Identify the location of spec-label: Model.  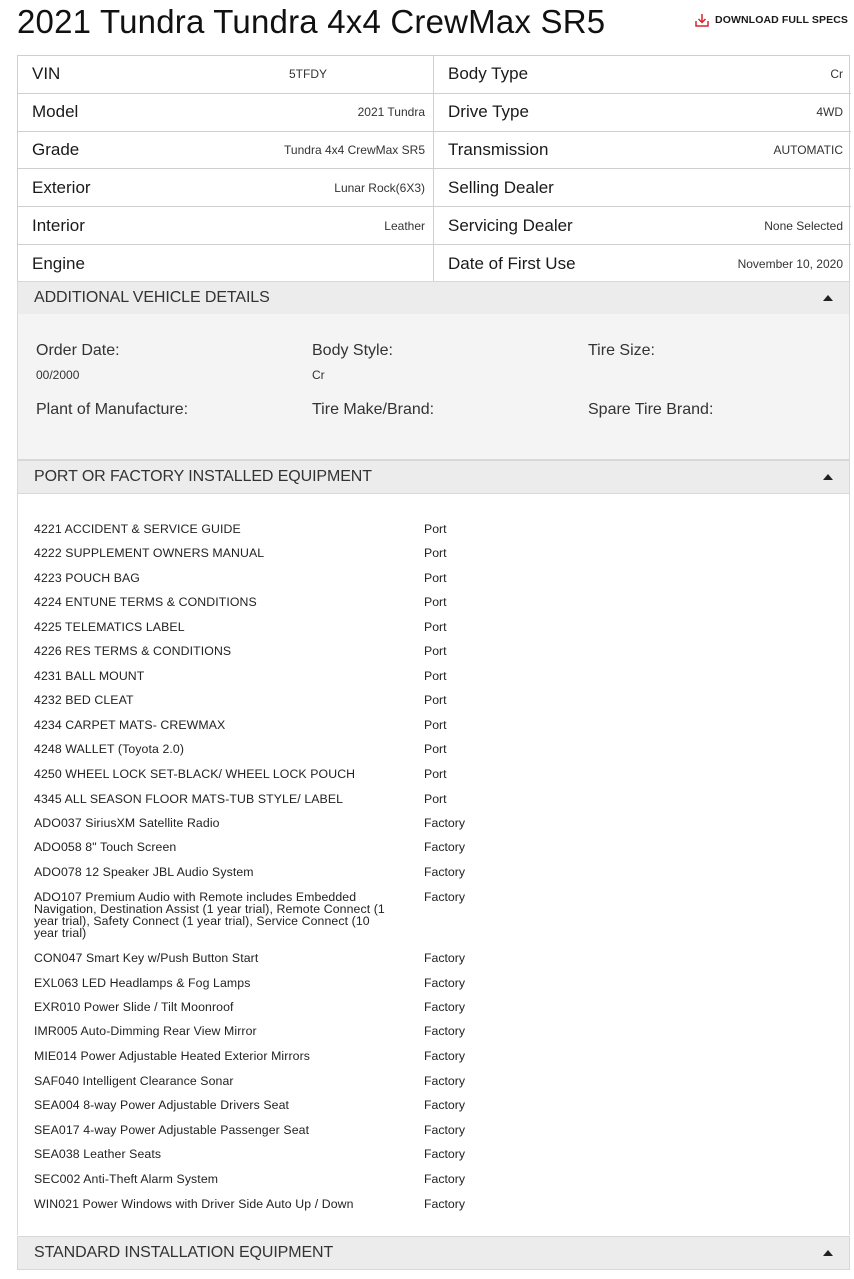
(55, 112).